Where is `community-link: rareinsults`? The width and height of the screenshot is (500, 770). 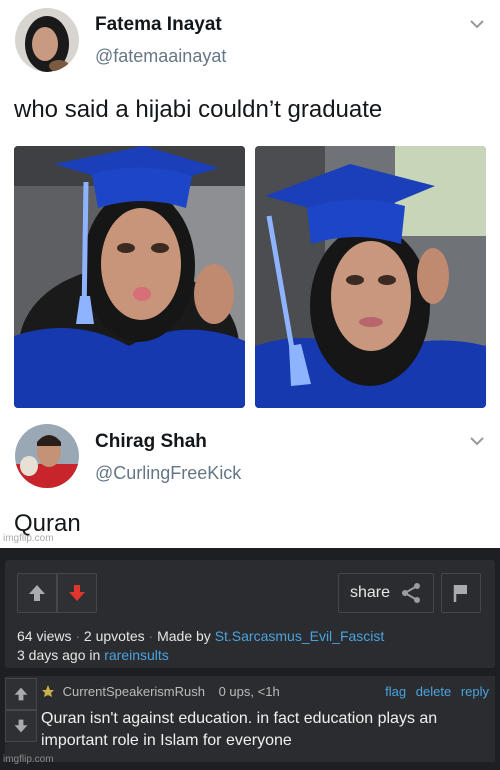
community-link: rareinsults is located at coordinates (136, 655).